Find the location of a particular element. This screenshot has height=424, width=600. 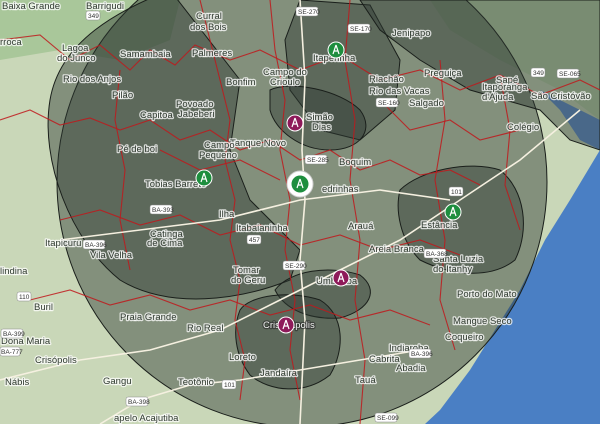

place-label: Curral is located at coordinates (209, 16).